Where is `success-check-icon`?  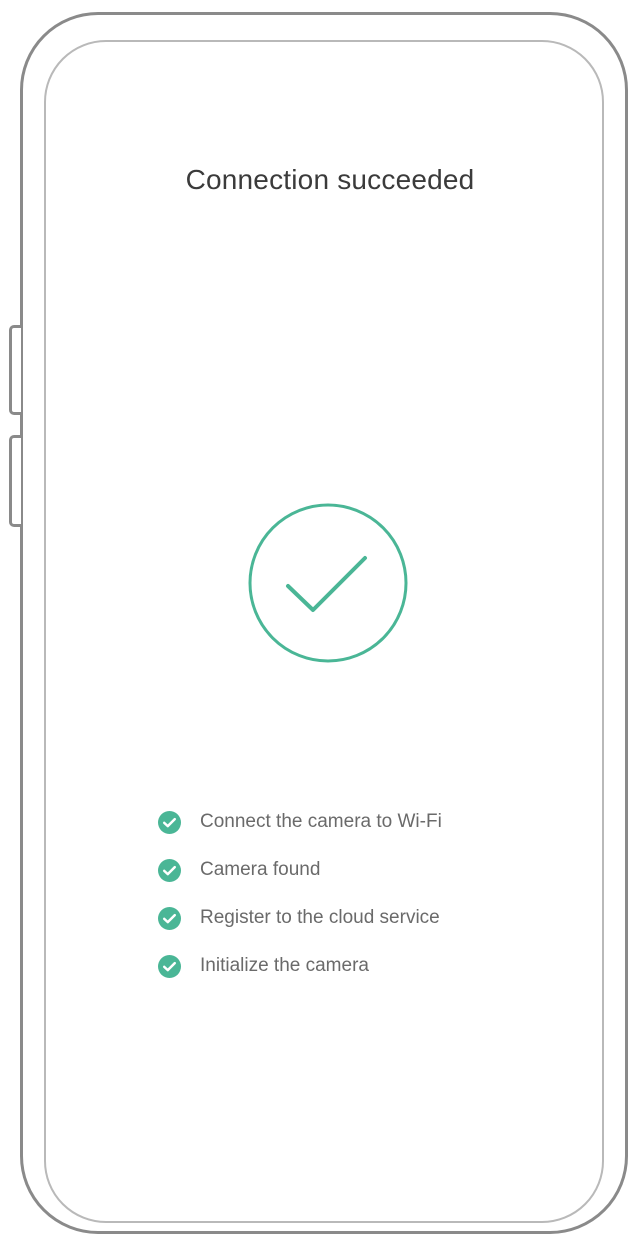 success-check-icon is located at coordinates (328, 583).